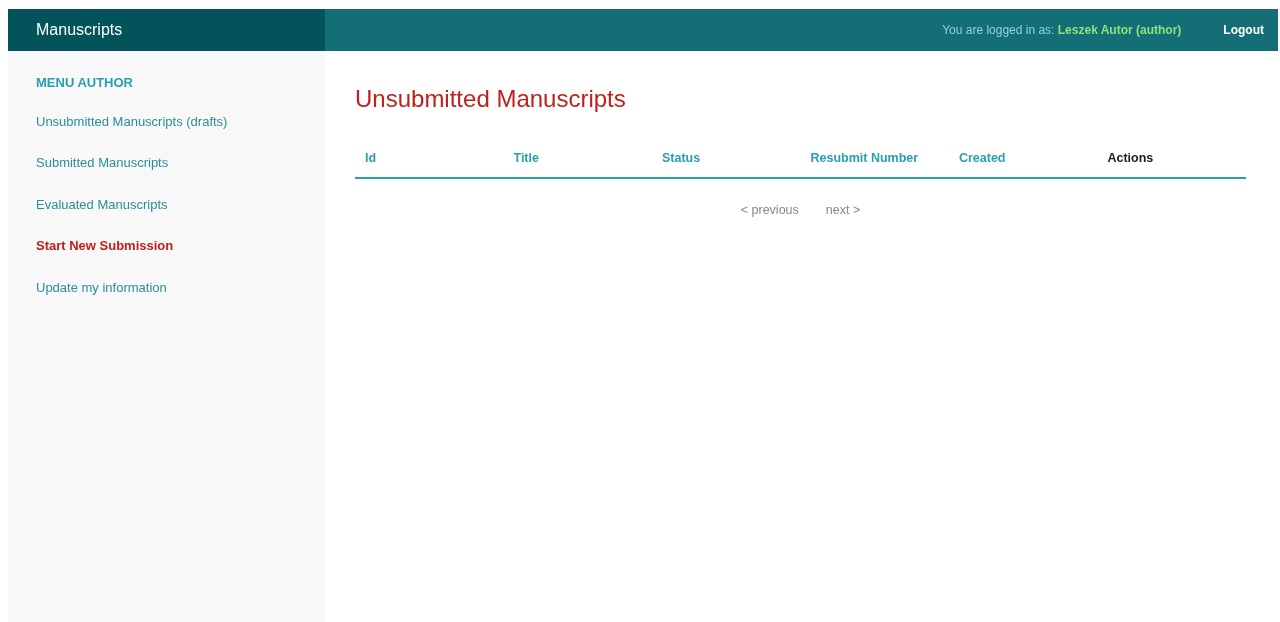 This screenshot has height=622, width=1280. What do you see at coordinates (1023, 163) in the screenshot?
I see `column-header: Created` at bounding box center [1023, 163].